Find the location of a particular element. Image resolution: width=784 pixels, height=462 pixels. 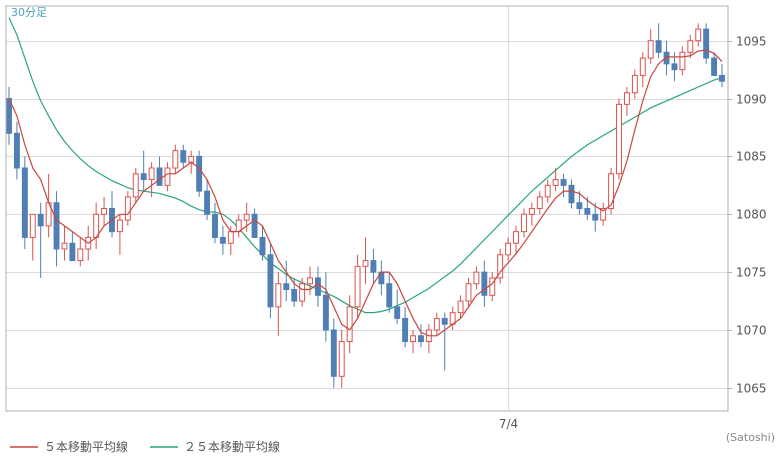

y-tick-label: 1070 is located at coordinates (751, 331).